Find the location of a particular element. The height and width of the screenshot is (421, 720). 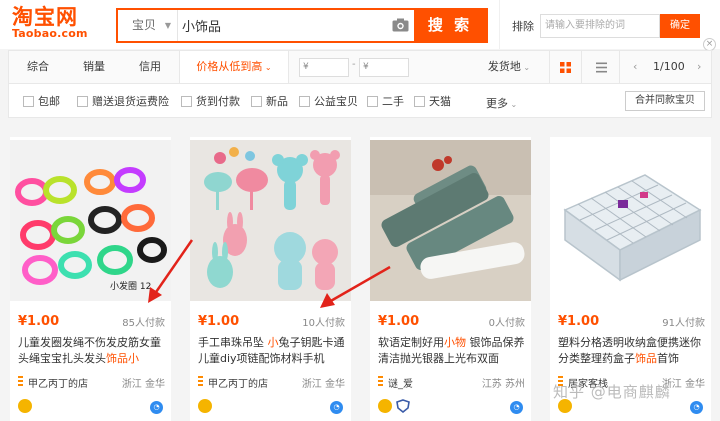

list-view-icon is located at coordinates (601, 67).